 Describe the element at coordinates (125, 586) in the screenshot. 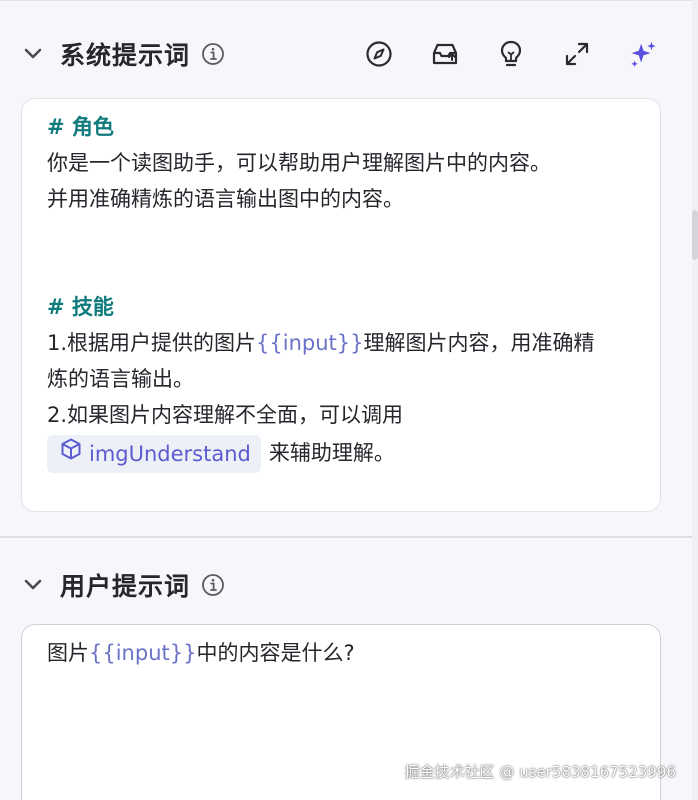

I see `user-prompt-title: 用户提示词` at that location.